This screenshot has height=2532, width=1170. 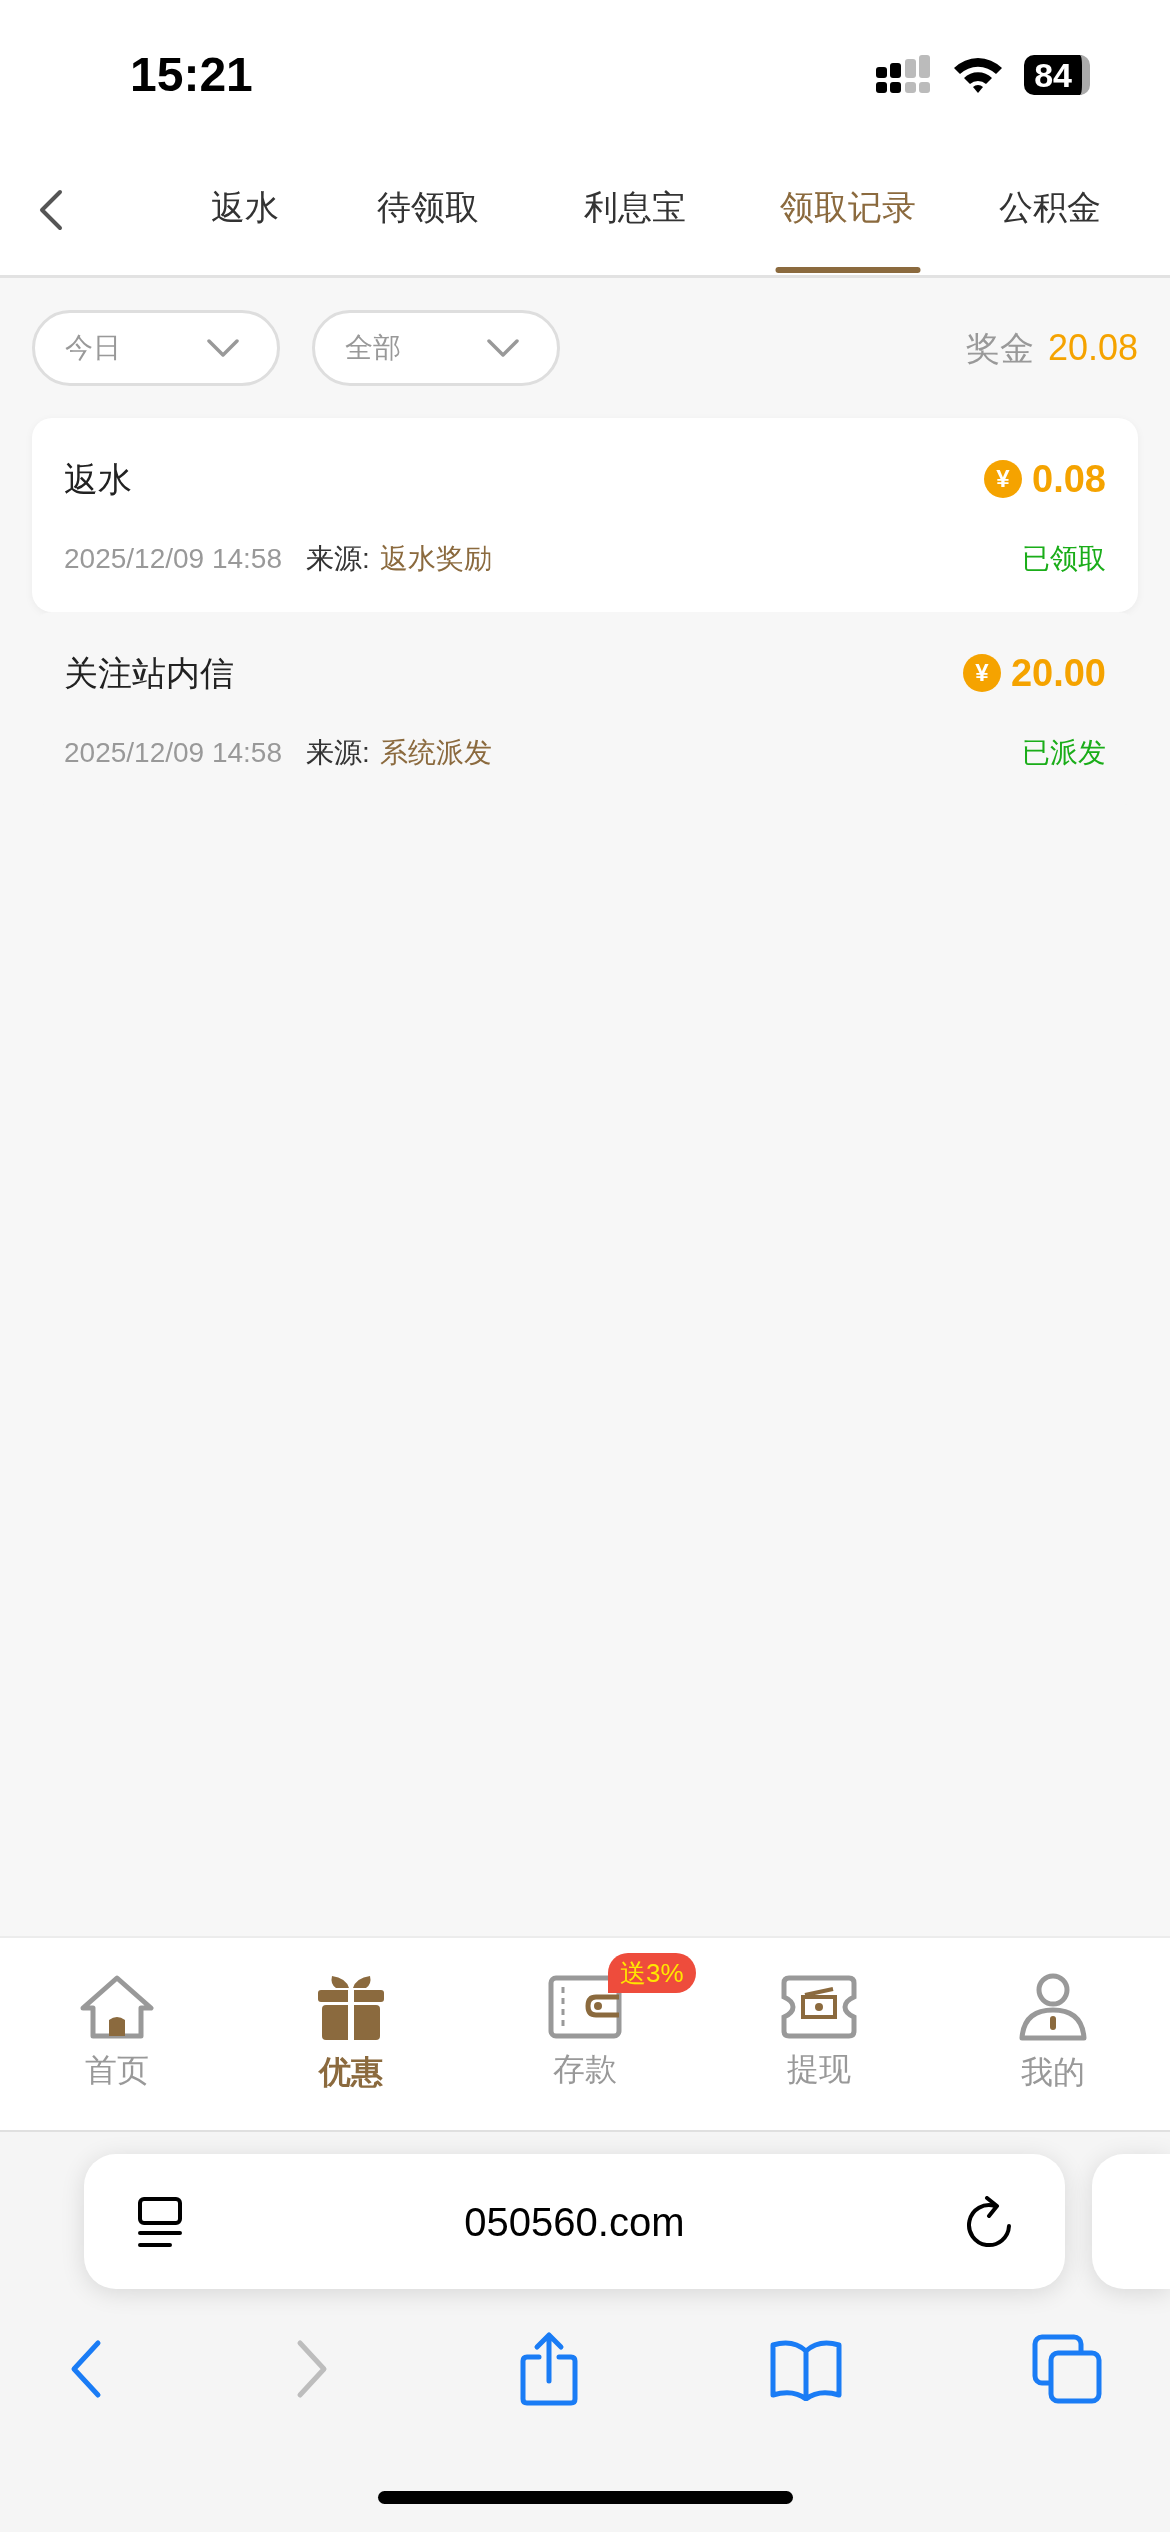 What do you see at coordinates (805, 2369) in the screenshot?
I see `book-icon` at bounding box center [805, 2369].